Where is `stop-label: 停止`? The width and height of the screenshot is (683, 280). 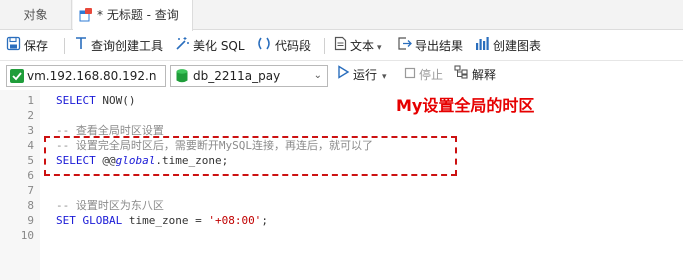 stop-label: 停止 is located at coordinates (431, 75).